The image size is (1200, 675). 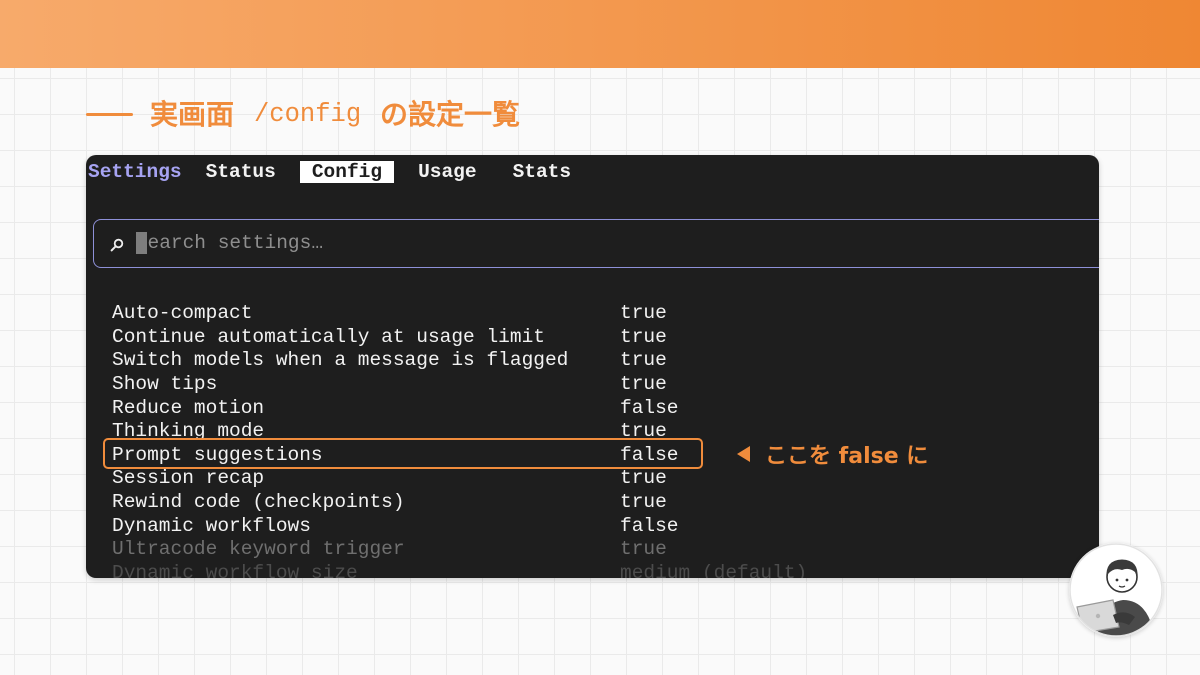 I want to click on annotation-text: ここを false に, so click(x=847, y=456).